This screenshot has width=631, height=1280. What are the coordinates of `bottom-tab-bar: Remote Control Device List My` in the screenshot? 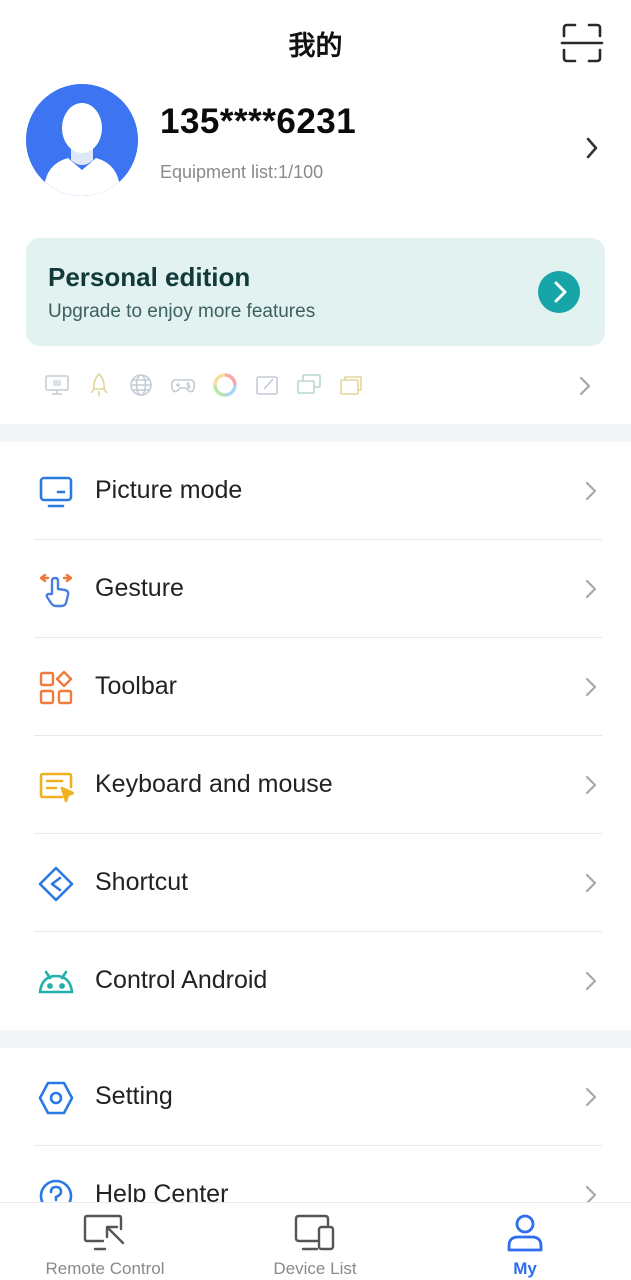 It's located at (315, 1241).